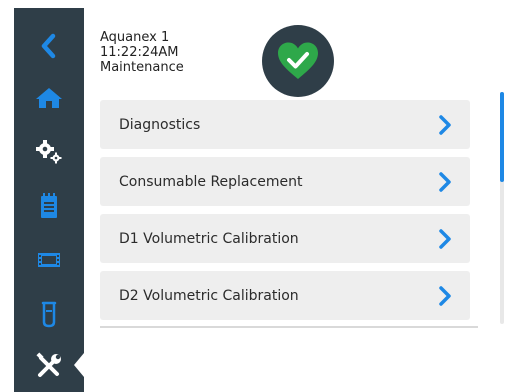  I want to click on film-strip-icon, so click(49, 260).